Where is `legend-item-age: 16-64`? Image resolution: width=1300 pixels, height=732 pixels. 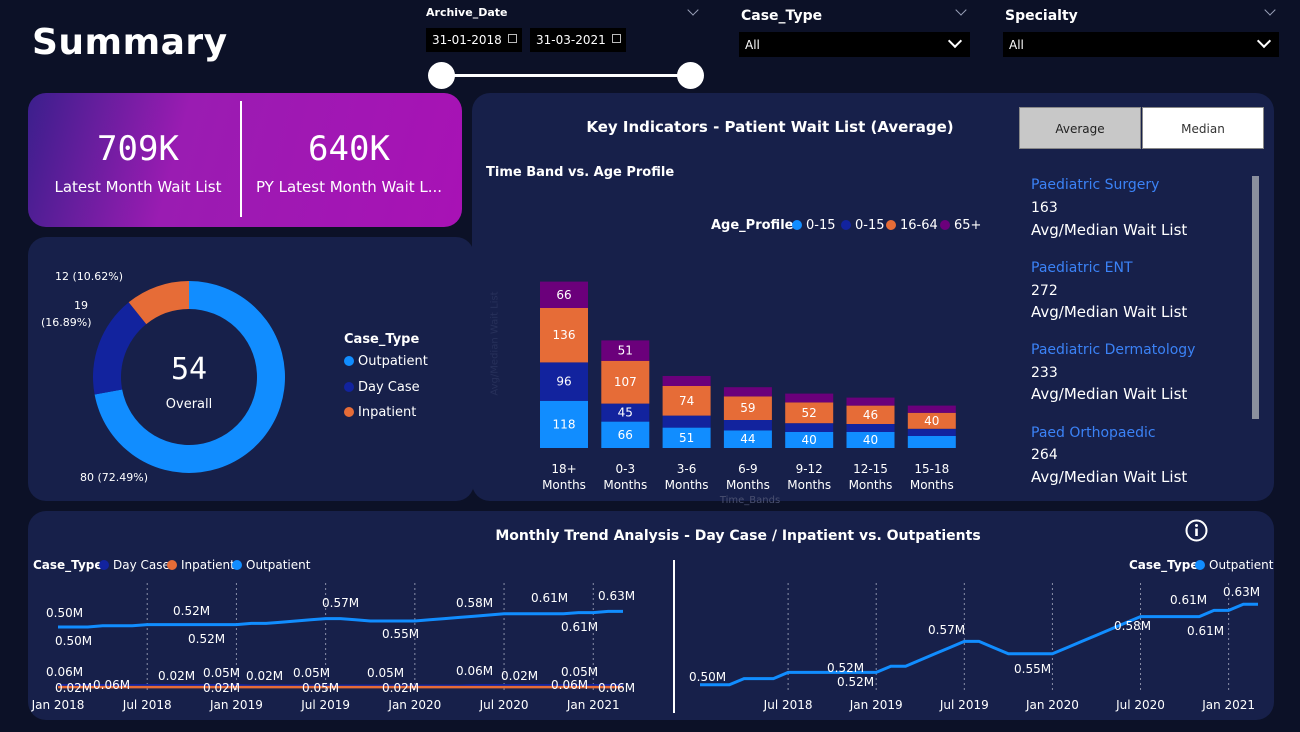 legend-item-age: 16-64 is located at coordinates (912, 225).